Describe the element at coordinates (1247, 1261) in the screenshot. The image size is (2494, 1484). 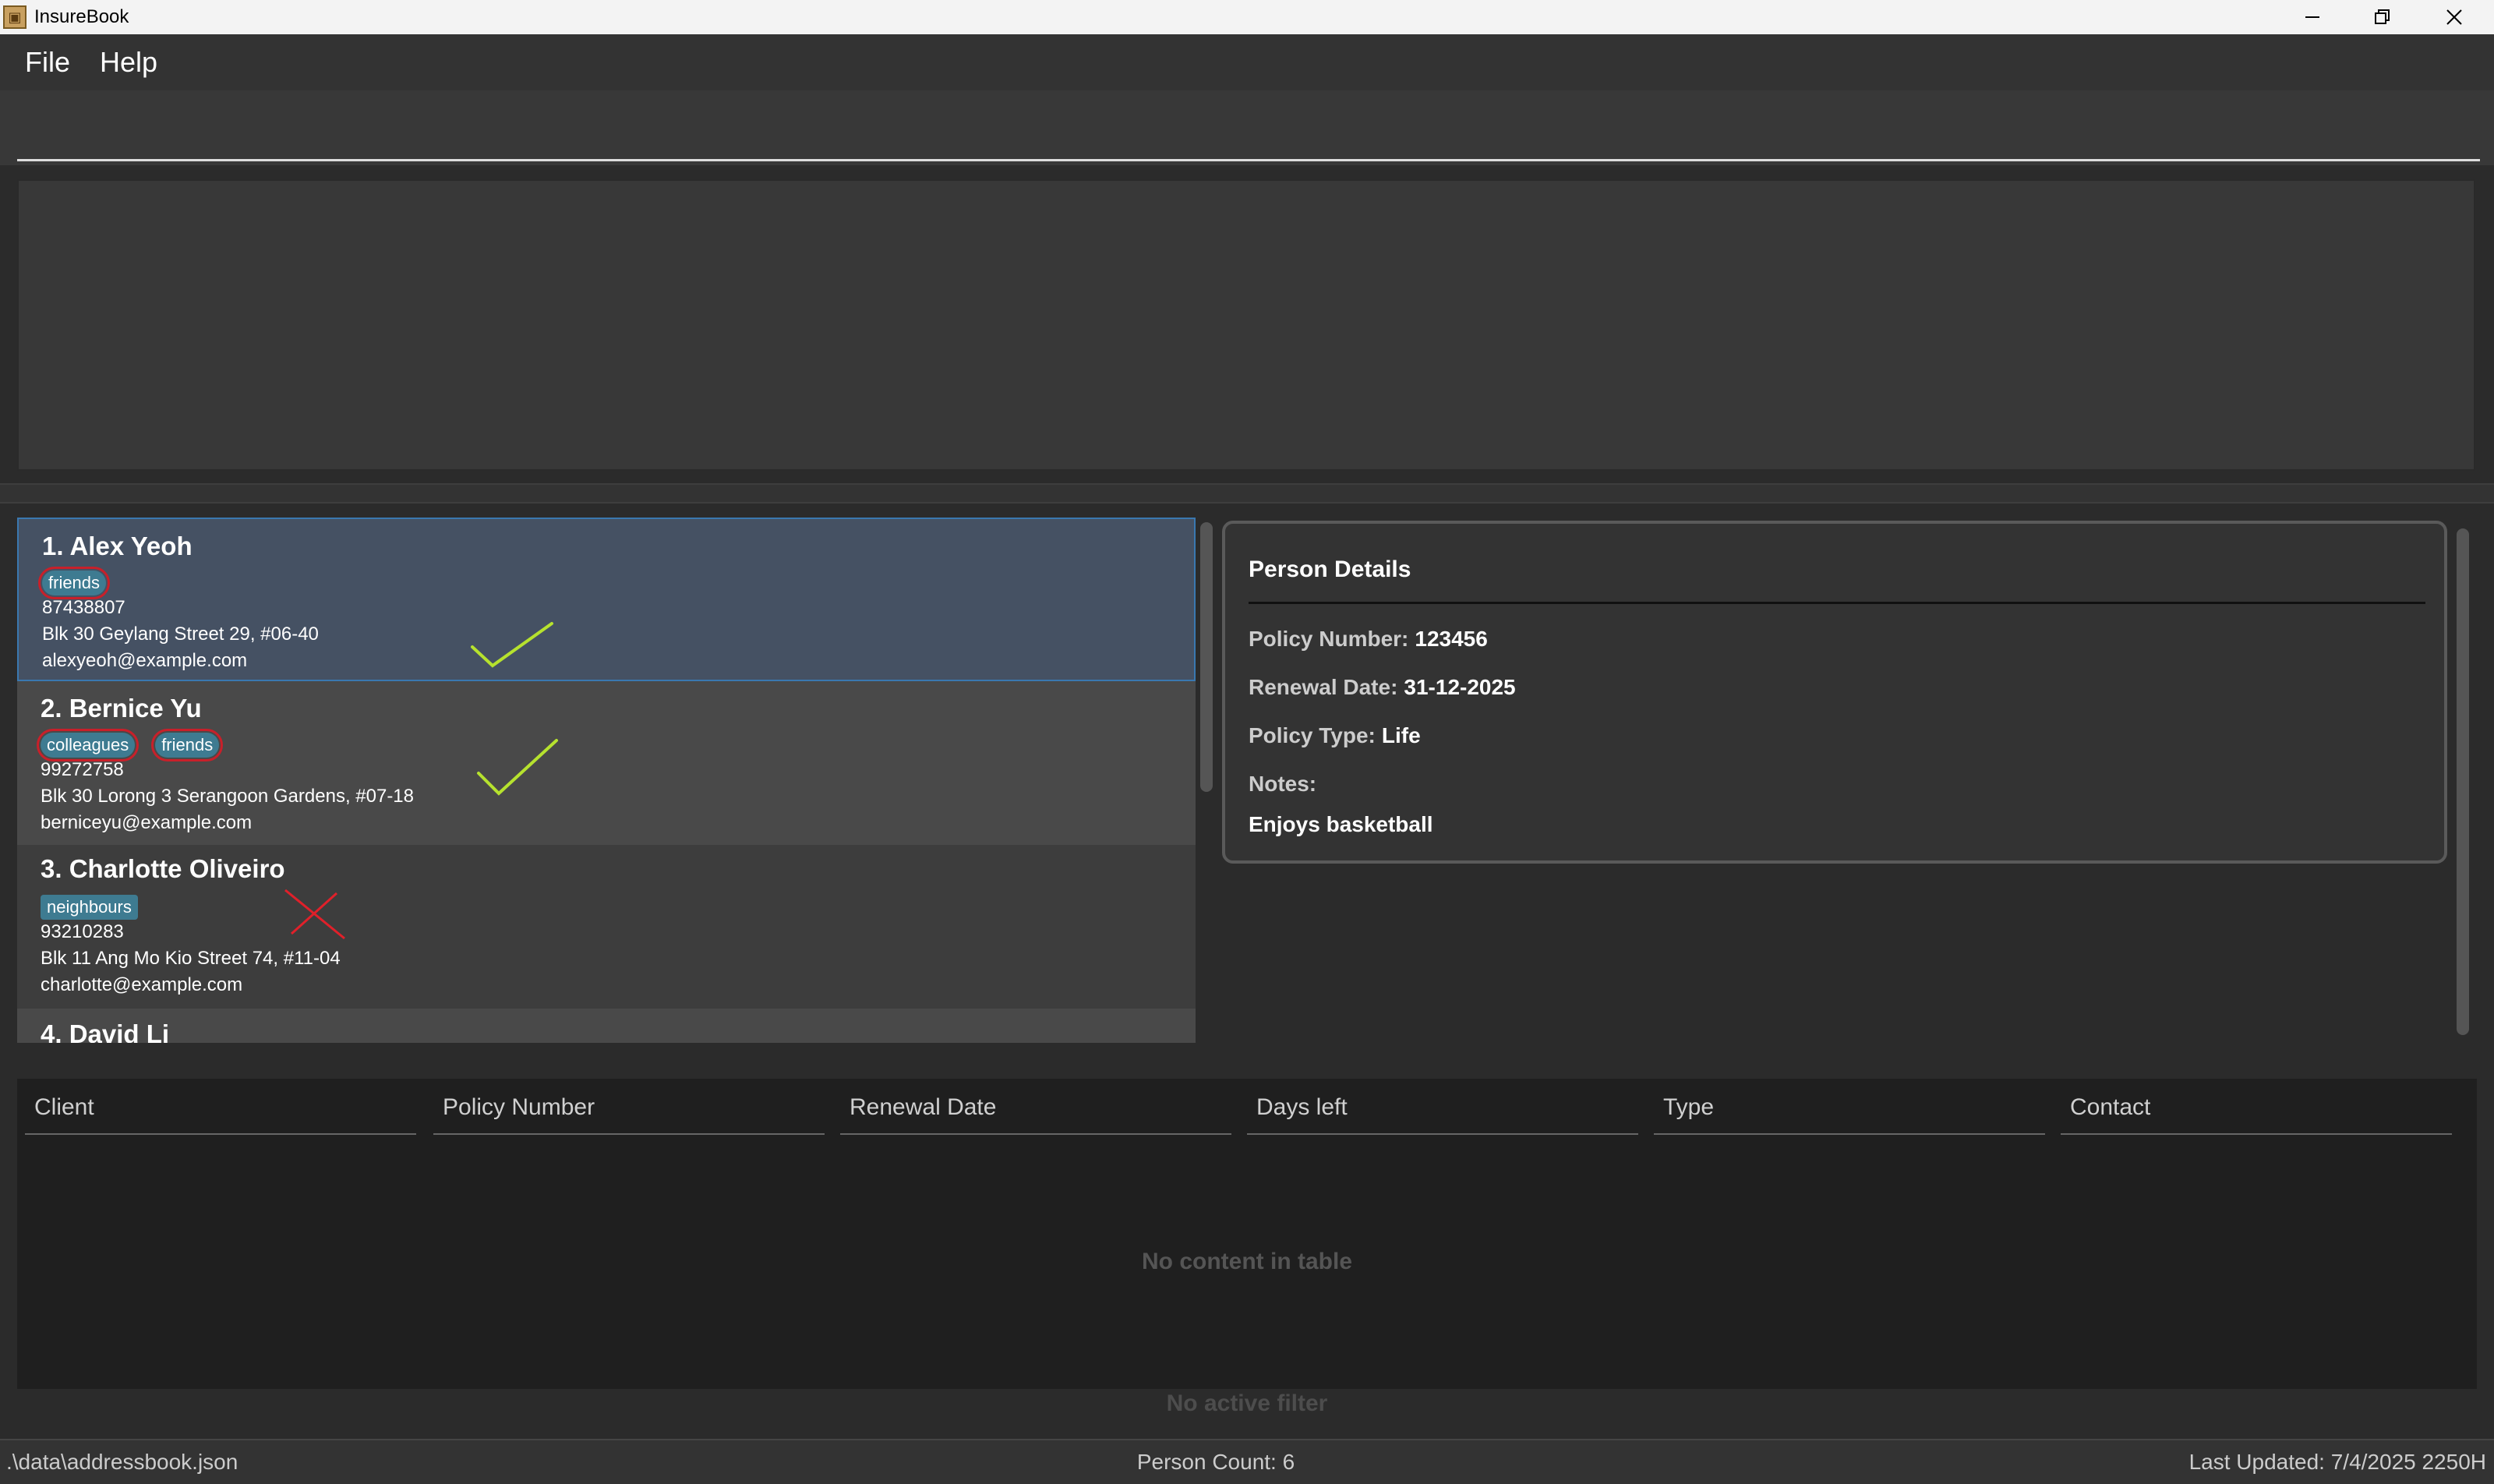
I see `table-empty-message: No content in table` at that location.